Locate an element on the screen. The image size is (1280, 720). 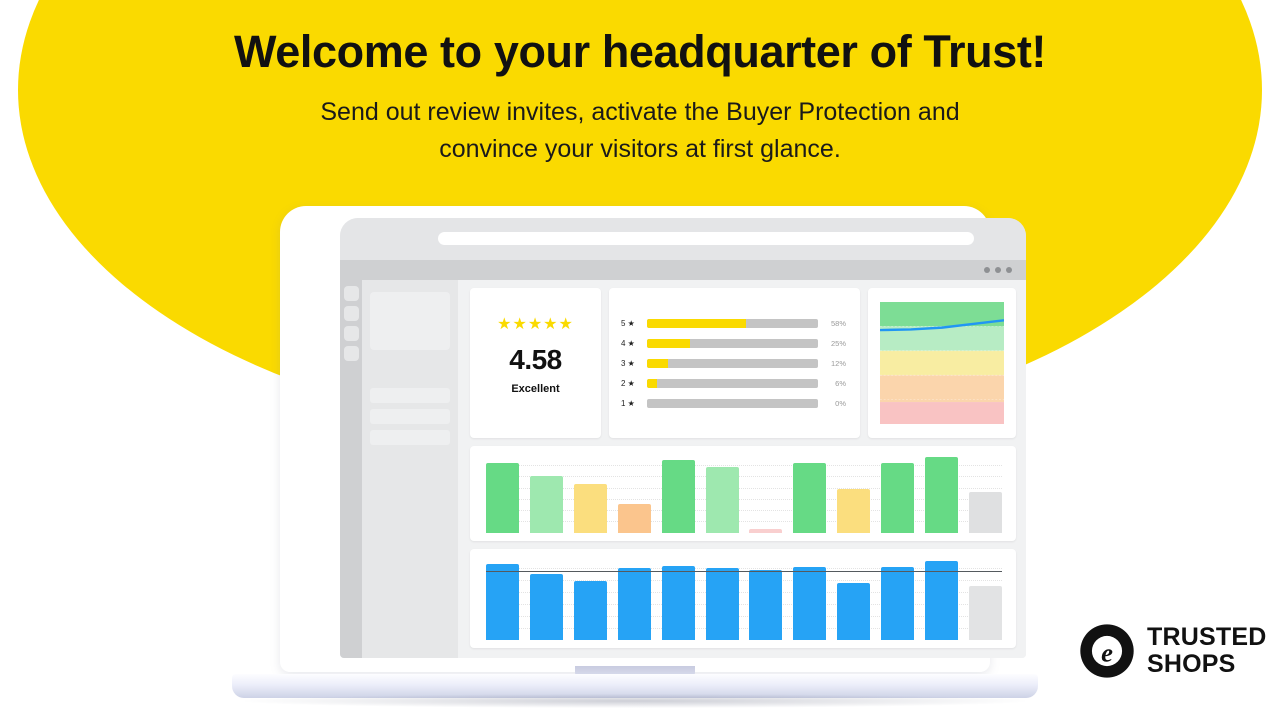
rating-breakdown-row: 2 ★ 6% is located at coordinates (733, 383).